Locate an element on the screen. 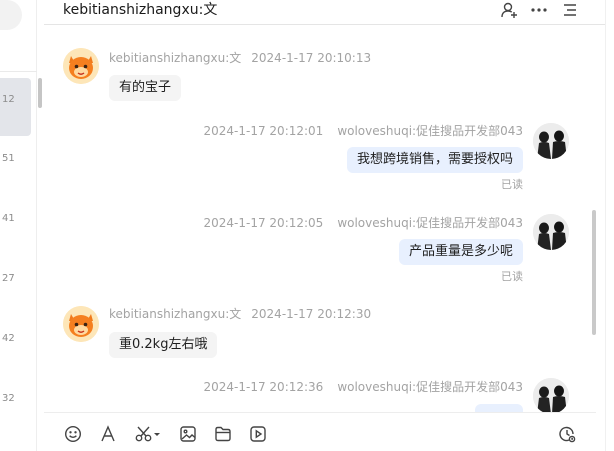 The image size is (614, 451). conversation-item: 51 is located at coordinates (18, 159).